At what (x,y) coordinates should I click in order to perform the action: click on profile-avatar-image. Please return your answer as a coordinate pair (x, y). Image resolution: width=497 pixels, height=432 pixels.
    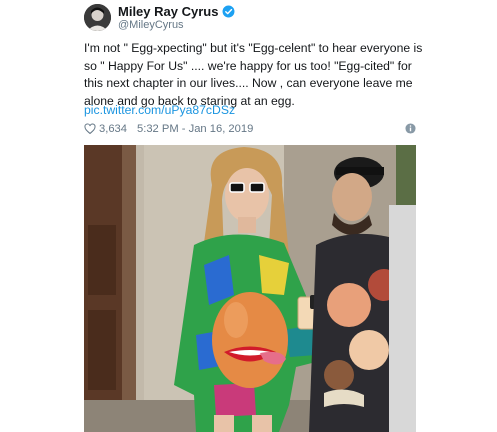
    Looking at the image, I should click on (97, 17).